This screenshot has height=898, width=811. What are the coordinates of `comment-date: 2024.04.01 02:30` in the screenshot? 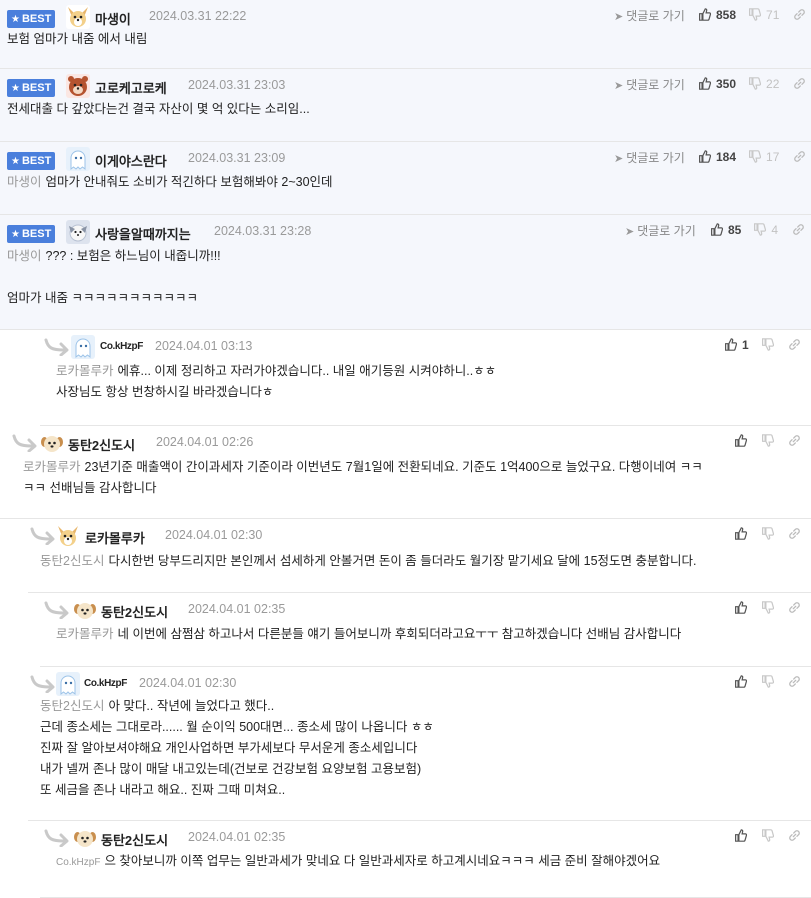 It's located at (188, 683).